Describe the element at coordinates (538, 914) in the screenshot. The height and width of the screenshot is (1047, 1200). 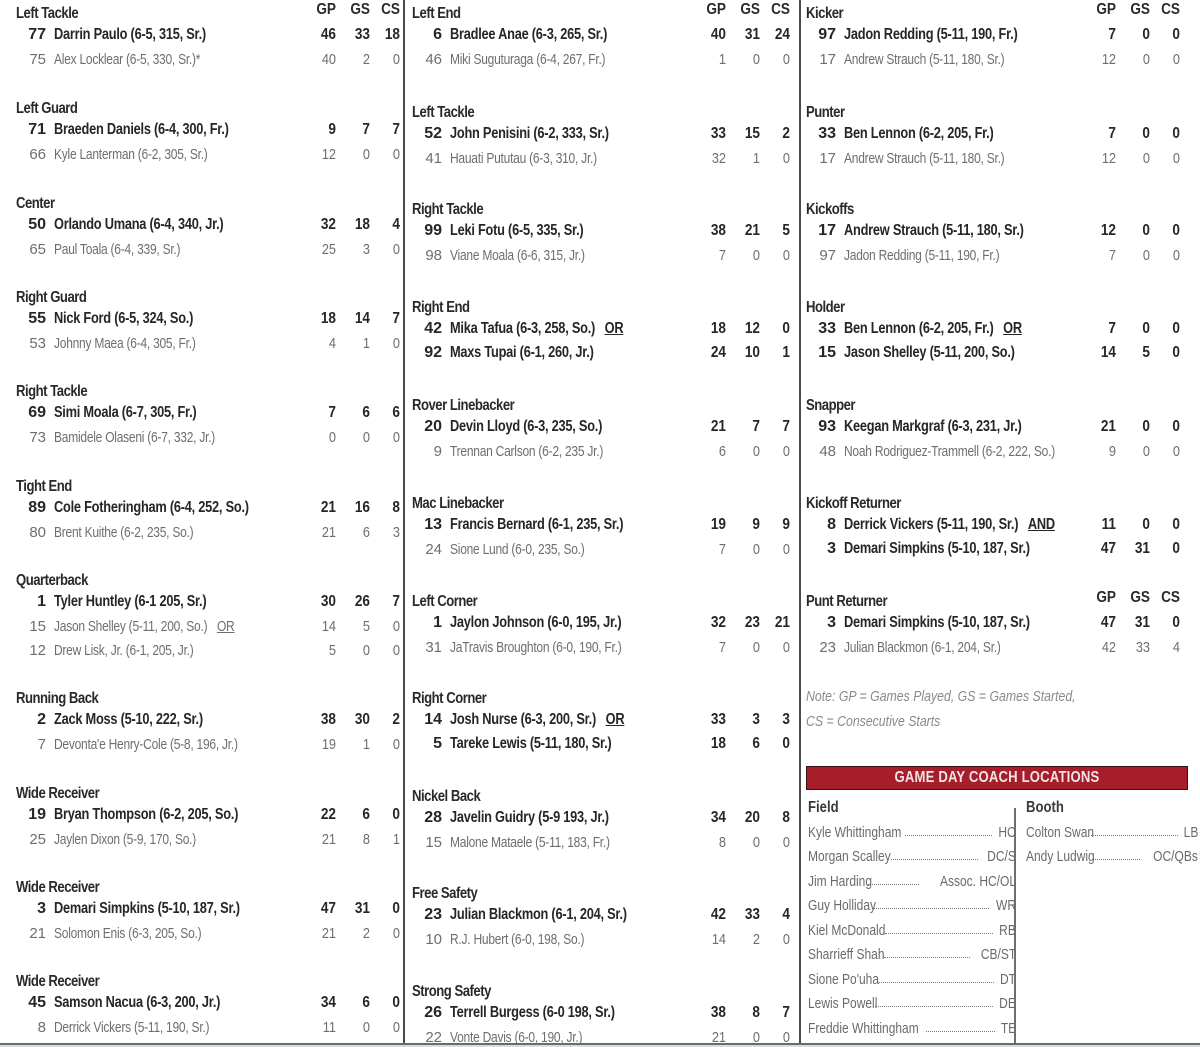
I see `player-name-text: Julian Blackmon (6-1, 204, Sr.)` at that location.